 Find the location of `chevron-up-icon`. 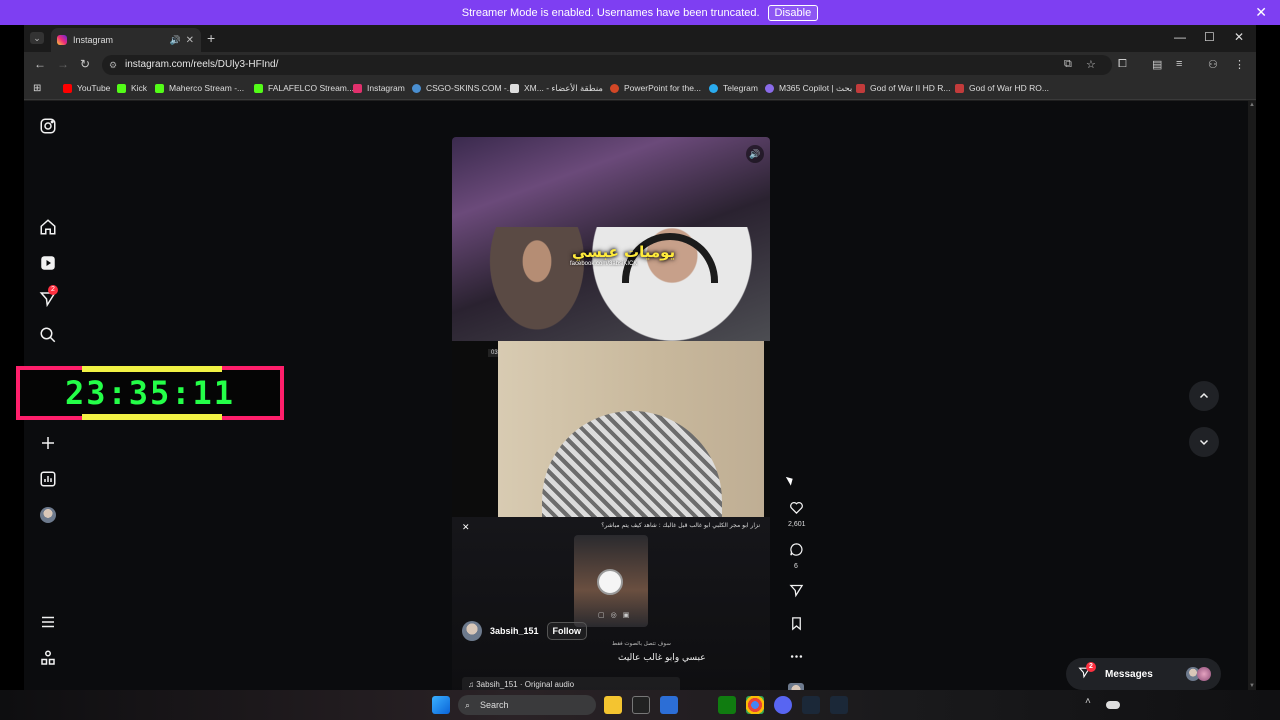

chevron-up-icon is located at coordinates (1204, 395).